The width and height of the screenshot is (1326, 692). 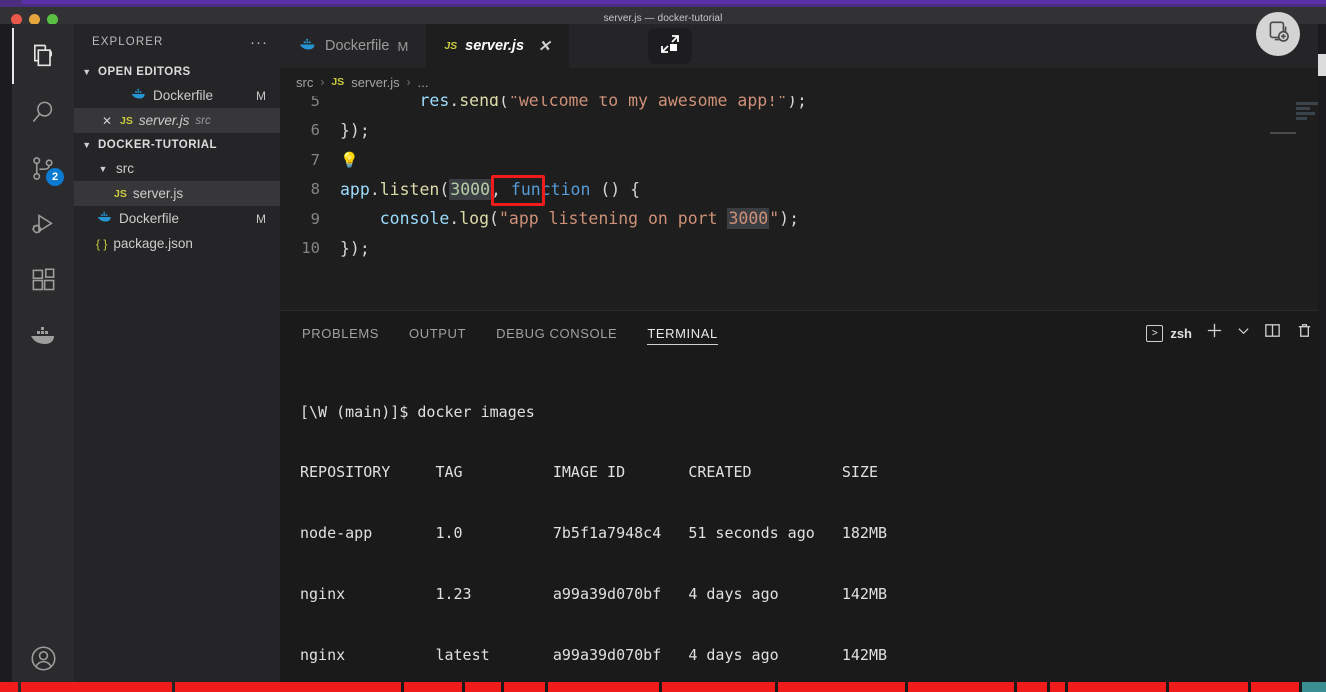 What do you see at coordinates (1322, 358) in the screenshot?
I see `window-right-edge` at bounding box center [1322, 358].